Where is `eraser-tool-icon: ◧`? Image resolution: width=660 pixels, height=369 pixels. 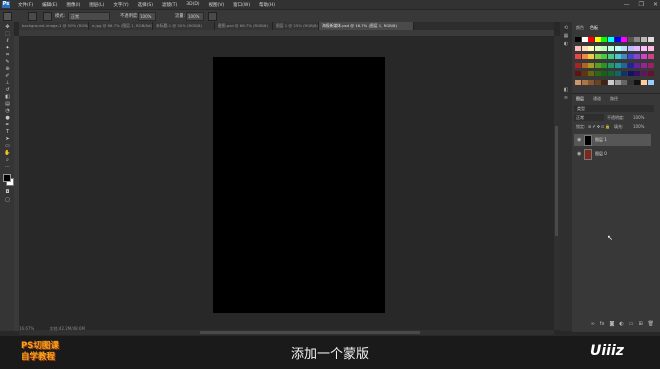
eraser-tool-icon: ◧ is located at coordinates (7, 97).